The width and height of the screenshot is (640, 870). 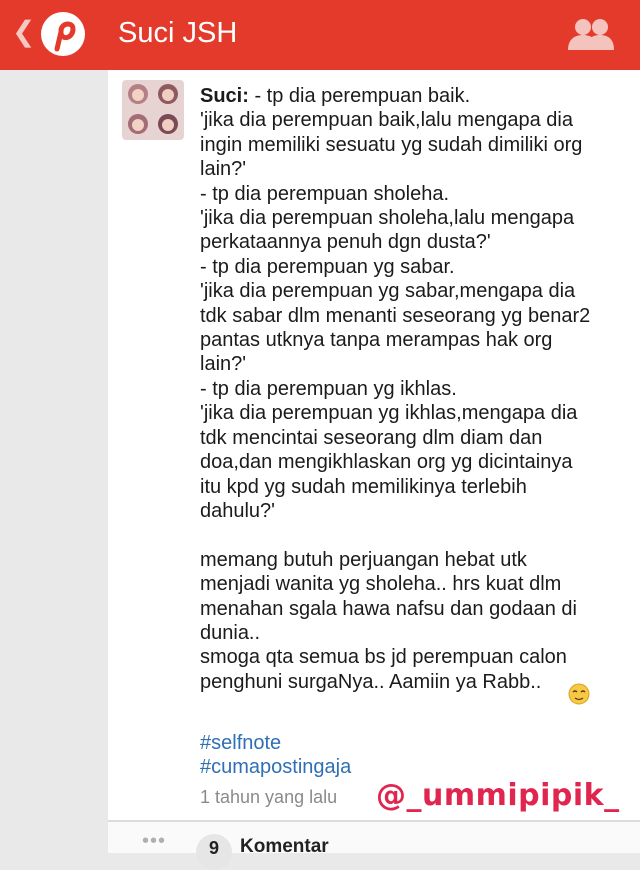 I want to click on watermark-text: @_ummipipik_, so click(x=498, y=795).